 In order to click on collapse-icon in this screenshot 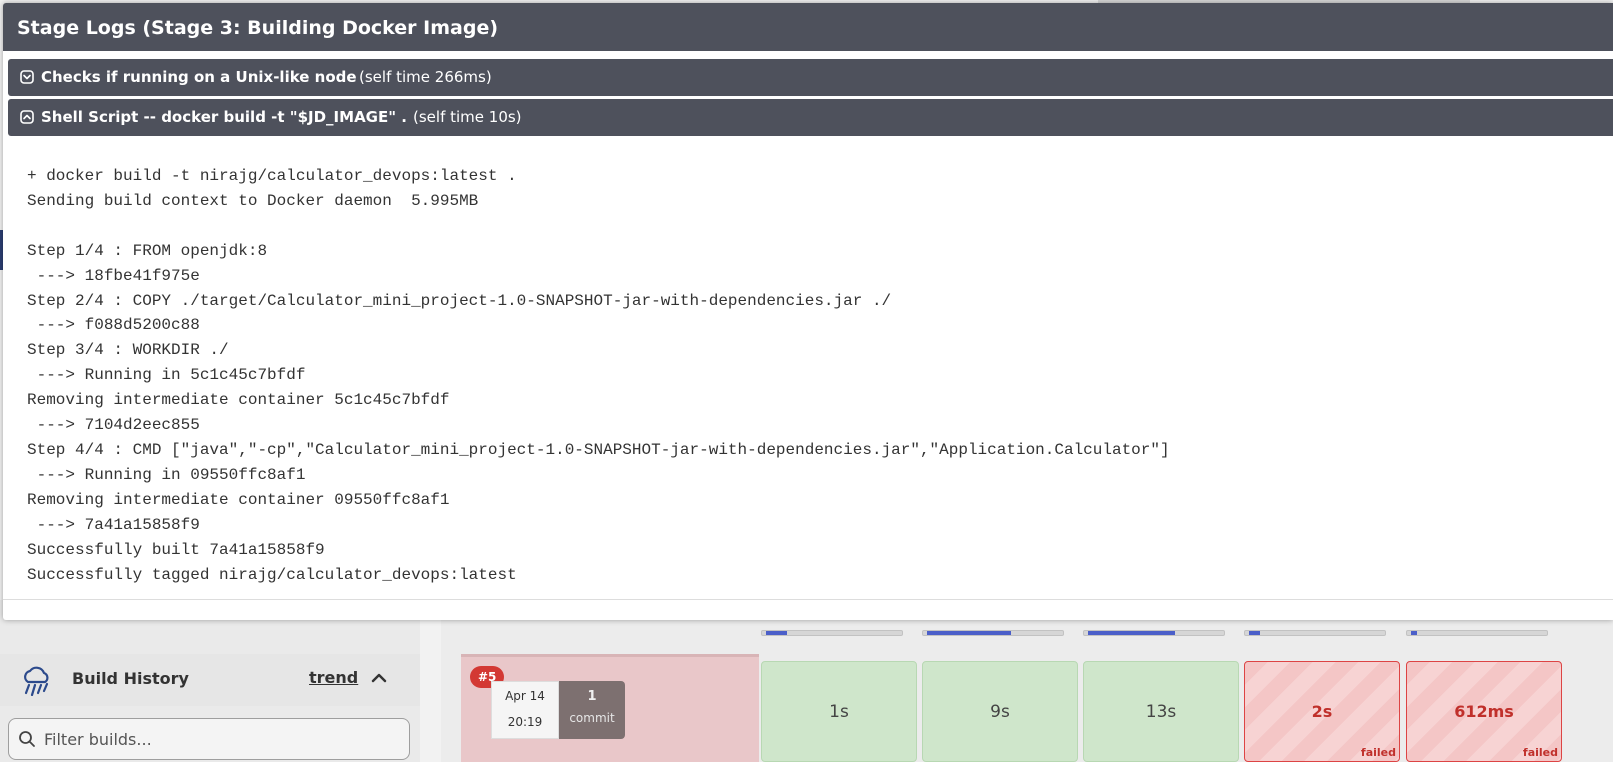, I will do `click(27, 117)`.